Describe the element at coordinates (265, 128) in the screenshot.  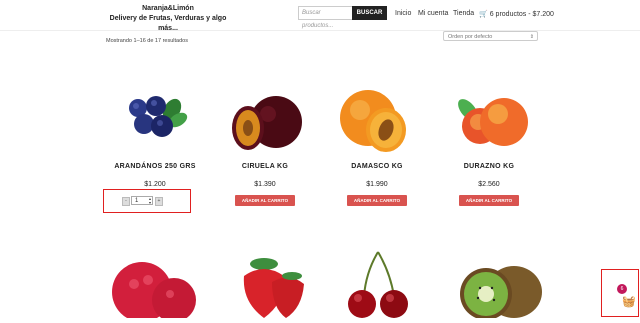
I see `product-image-plum` at that location.